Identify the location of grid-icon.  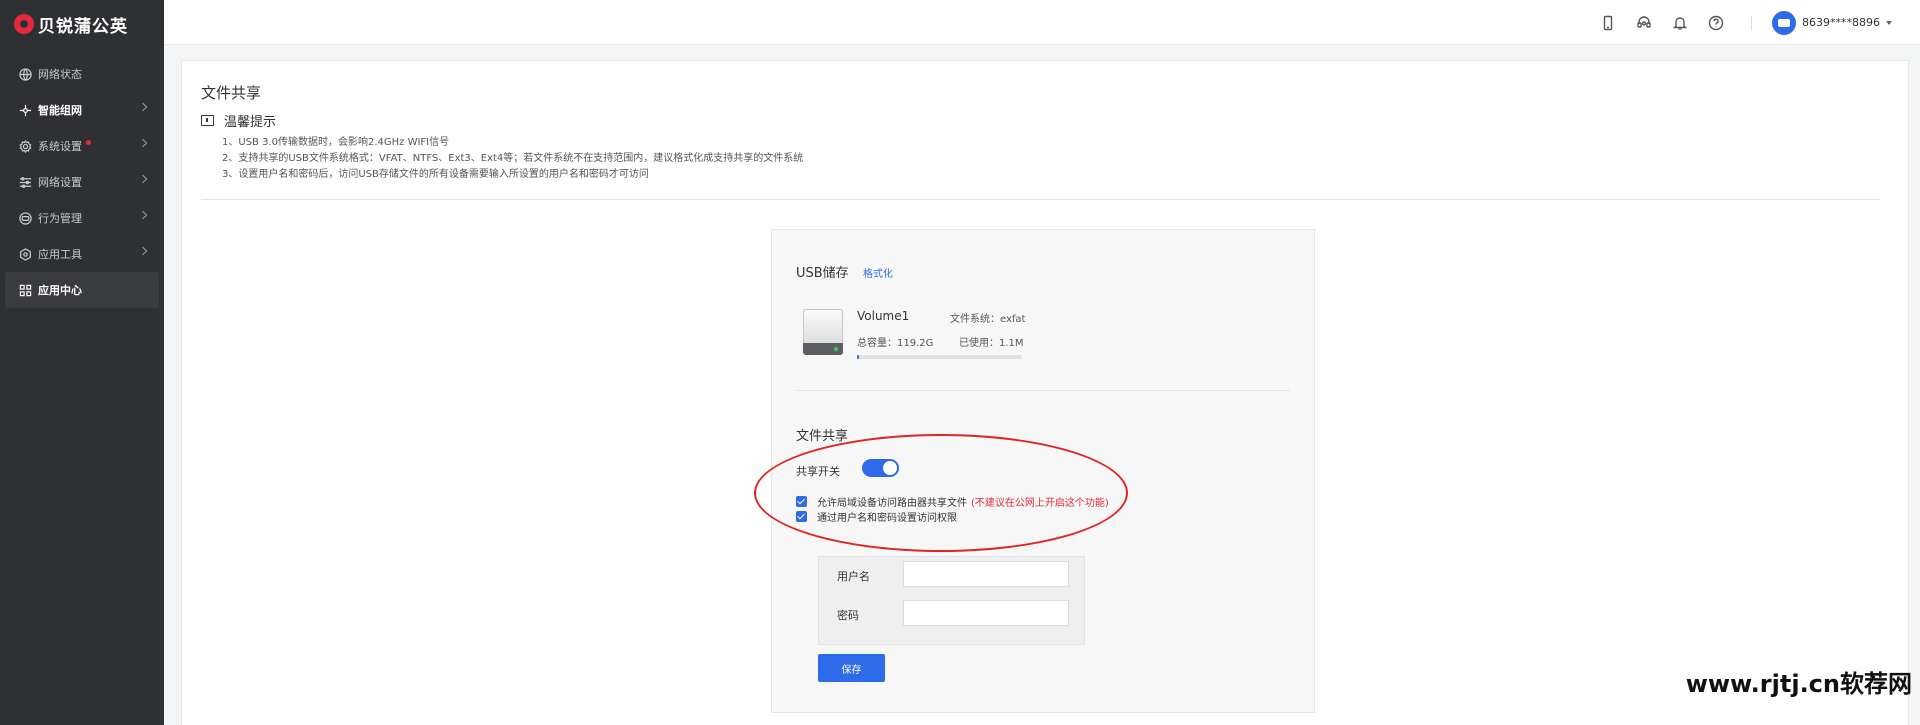
(25, 290).